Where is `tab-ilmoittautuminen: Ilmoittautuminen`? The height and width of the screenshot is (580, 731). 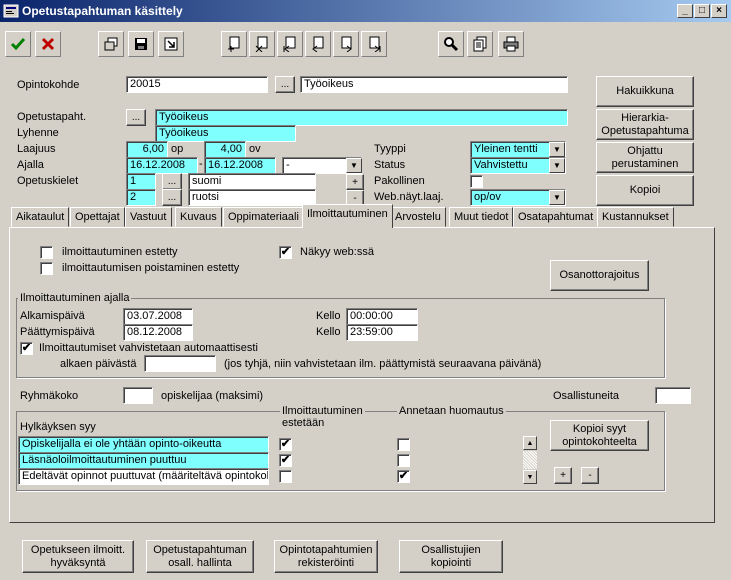 tab-ilmoittautuminen: Ilmoittautuminen is located at coordinates (347, 216).